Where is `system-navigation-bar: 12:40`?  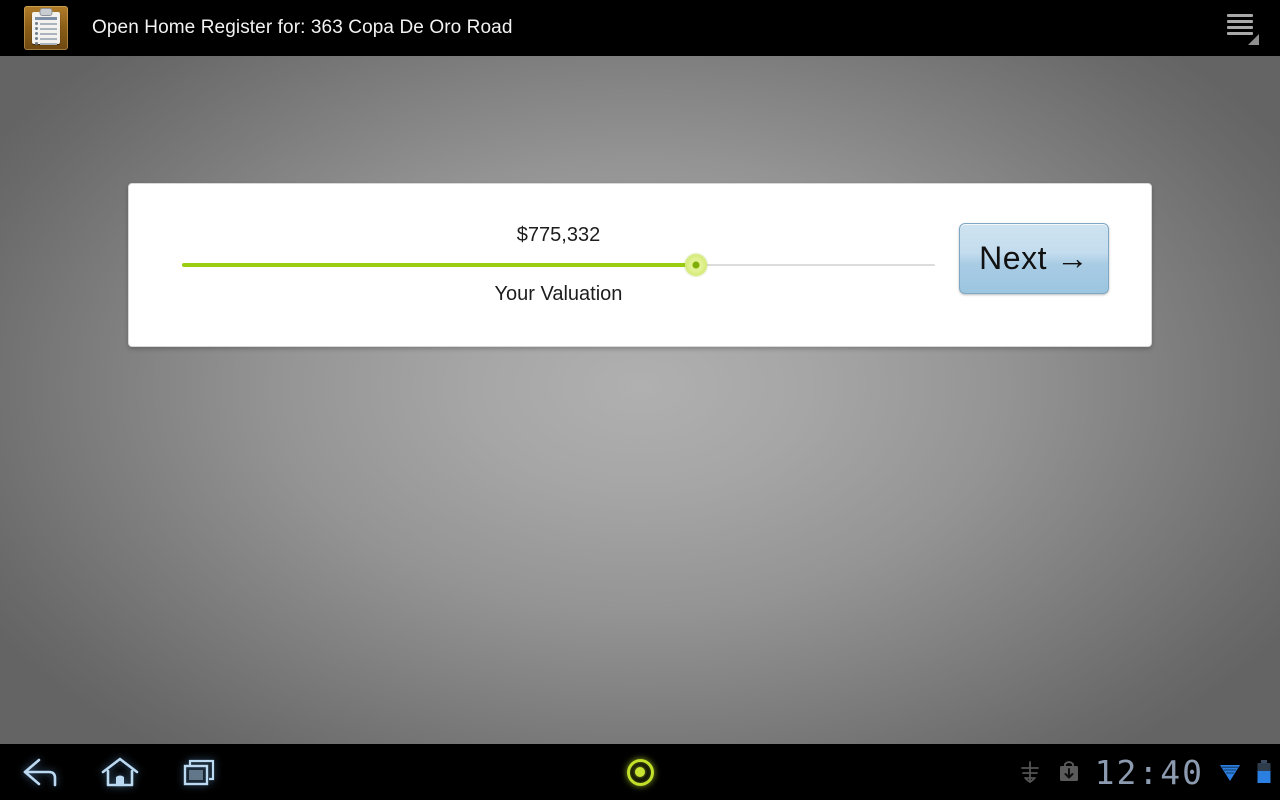 system-navigation-bar: 12:40 is located at coordinates (640, 772).